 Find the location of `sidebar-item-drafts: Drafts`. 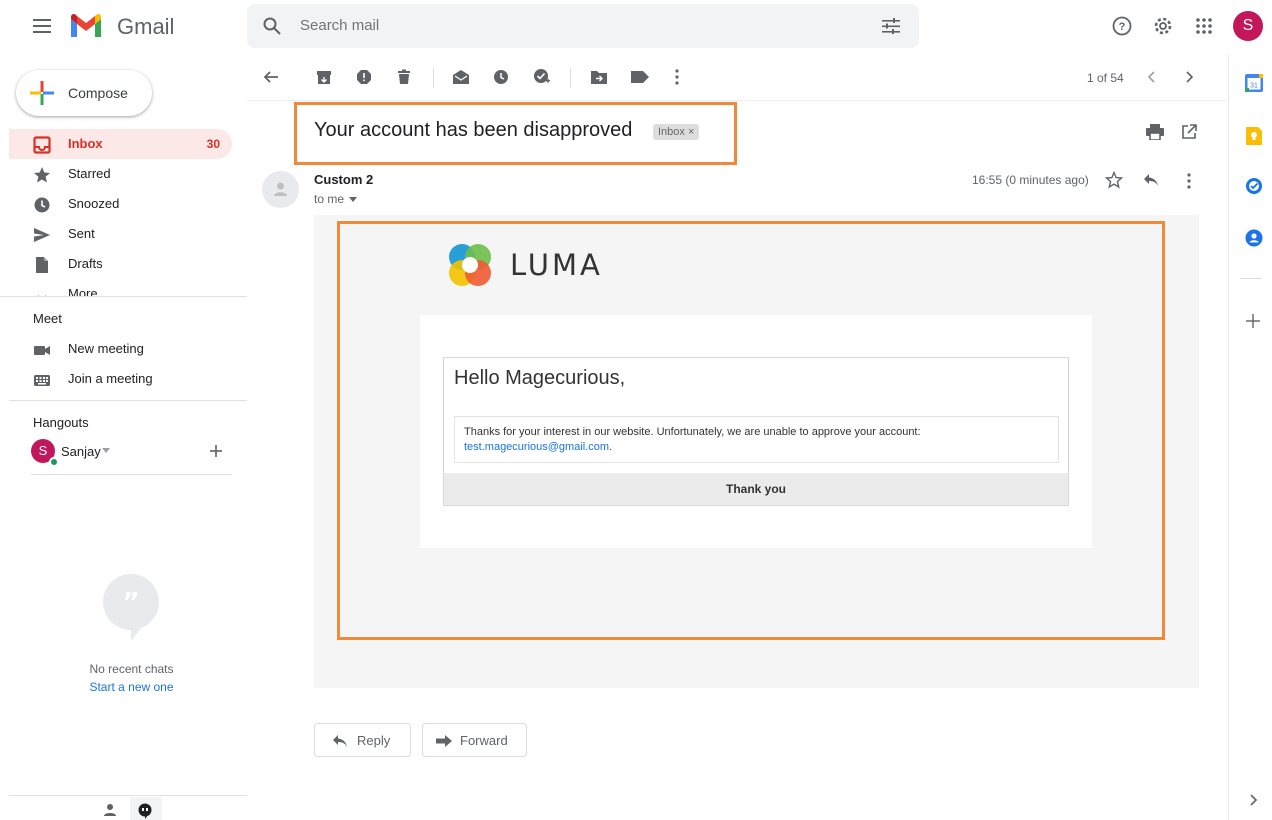

sidebar-item-drafts: Drafts is located at coordinates (120, 264).